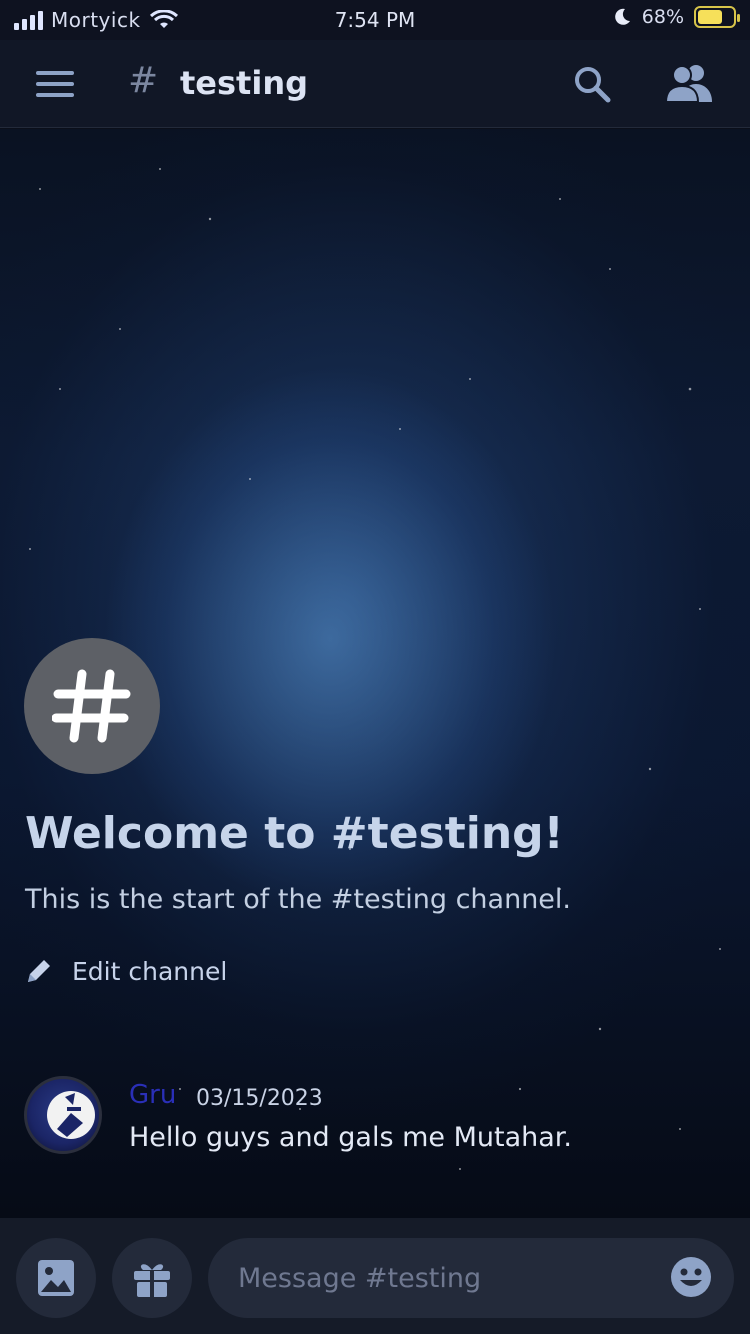 This screenshot has width=750, height=1334. What do you see at coordinates (55, 84) in the screenshot?
I see `hamburger-menu-icon` at bounding box center [55, 84].